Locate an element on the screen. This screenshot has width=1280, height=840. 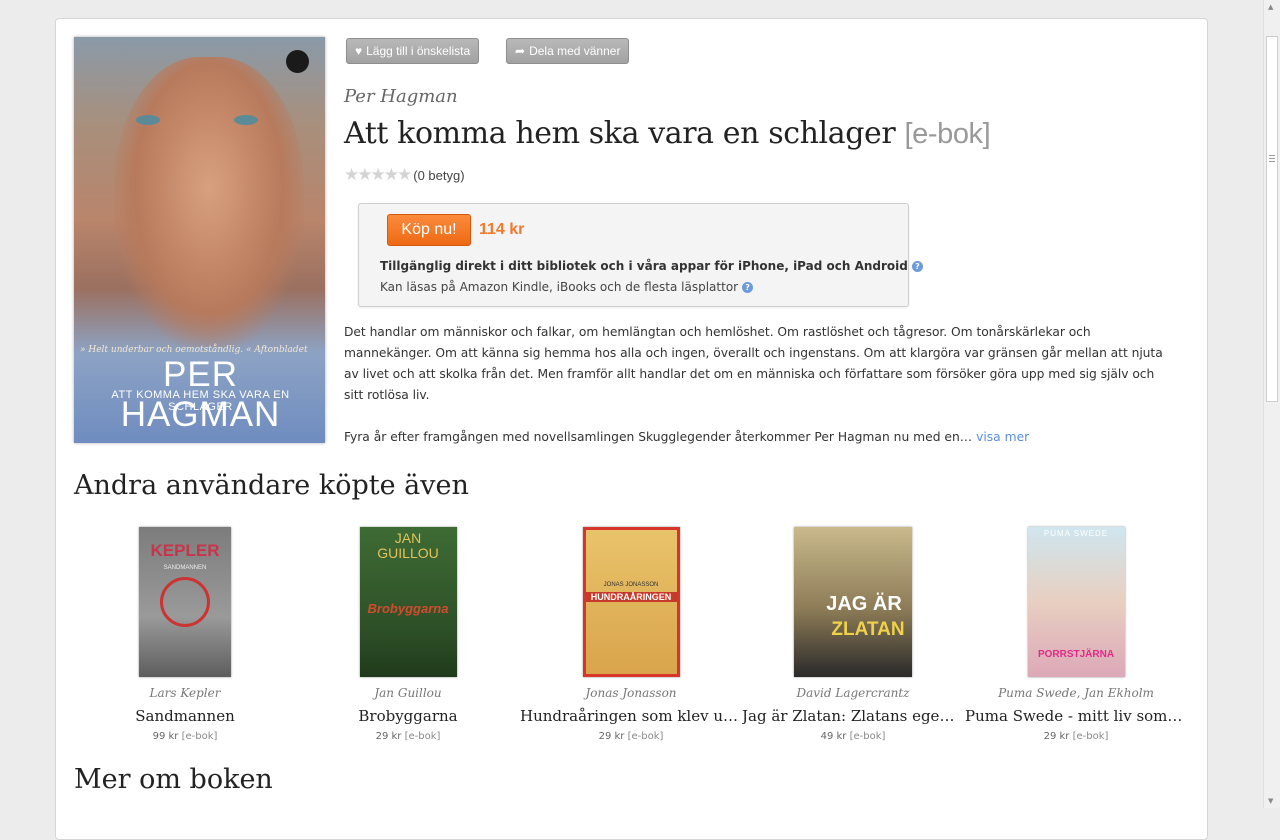
recommendation-author: Puma Swede, Jan Ekholm is located at coordinates (1076, 693).